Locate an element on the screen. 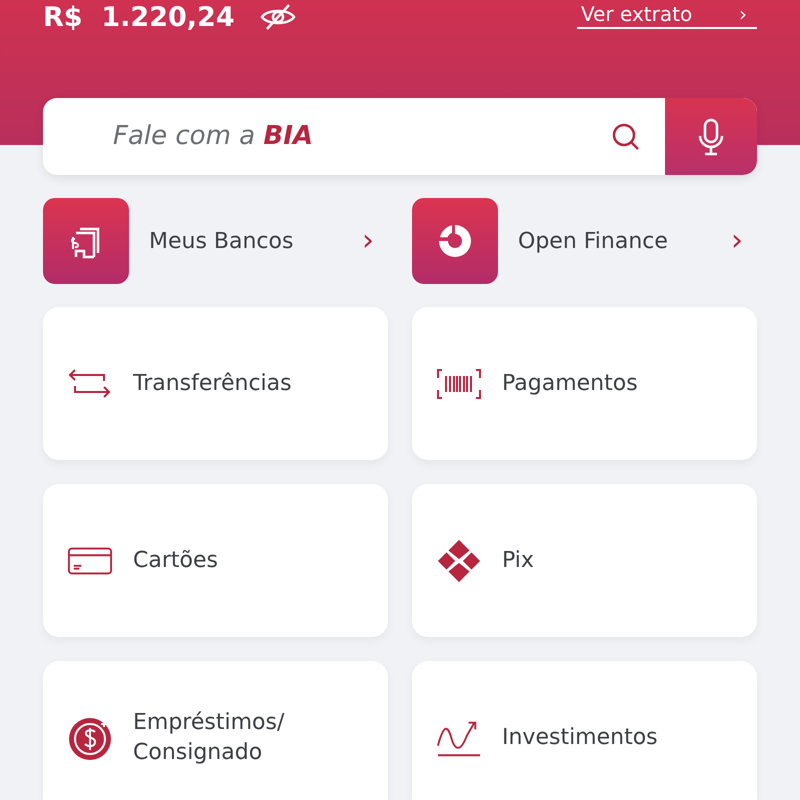 This screenshot has height=800, width=800. service-card: Investimentos is located at coordinates (584, 730).